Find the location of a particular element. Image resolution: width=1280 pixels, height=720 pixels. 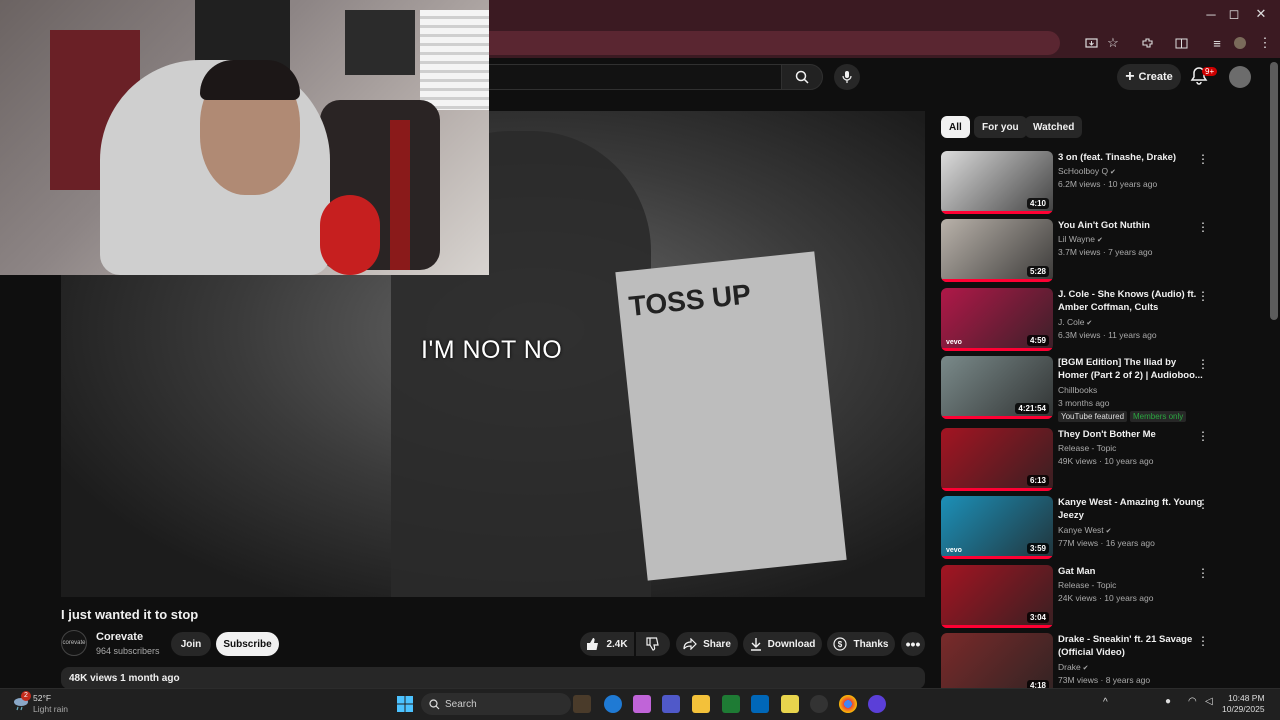

chrome-icon is located at coordinates (848, 704).